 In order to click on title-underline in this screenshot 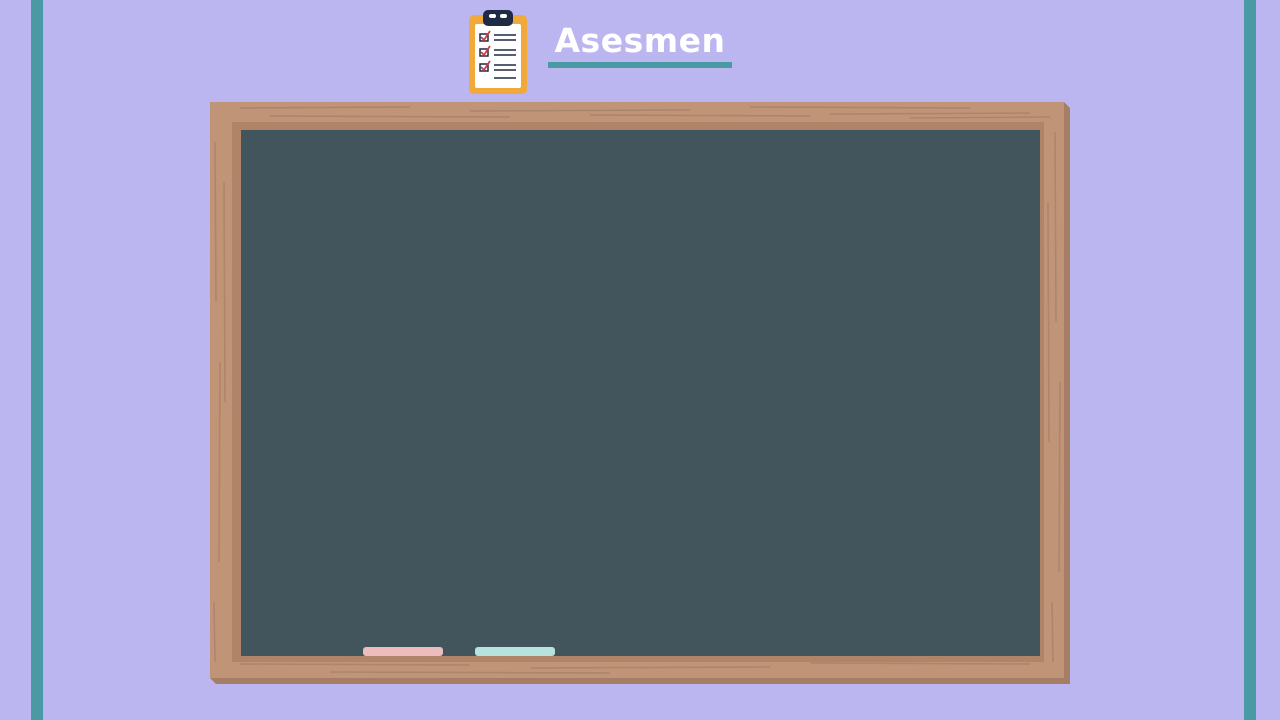, I will do `click(640, 65)`.